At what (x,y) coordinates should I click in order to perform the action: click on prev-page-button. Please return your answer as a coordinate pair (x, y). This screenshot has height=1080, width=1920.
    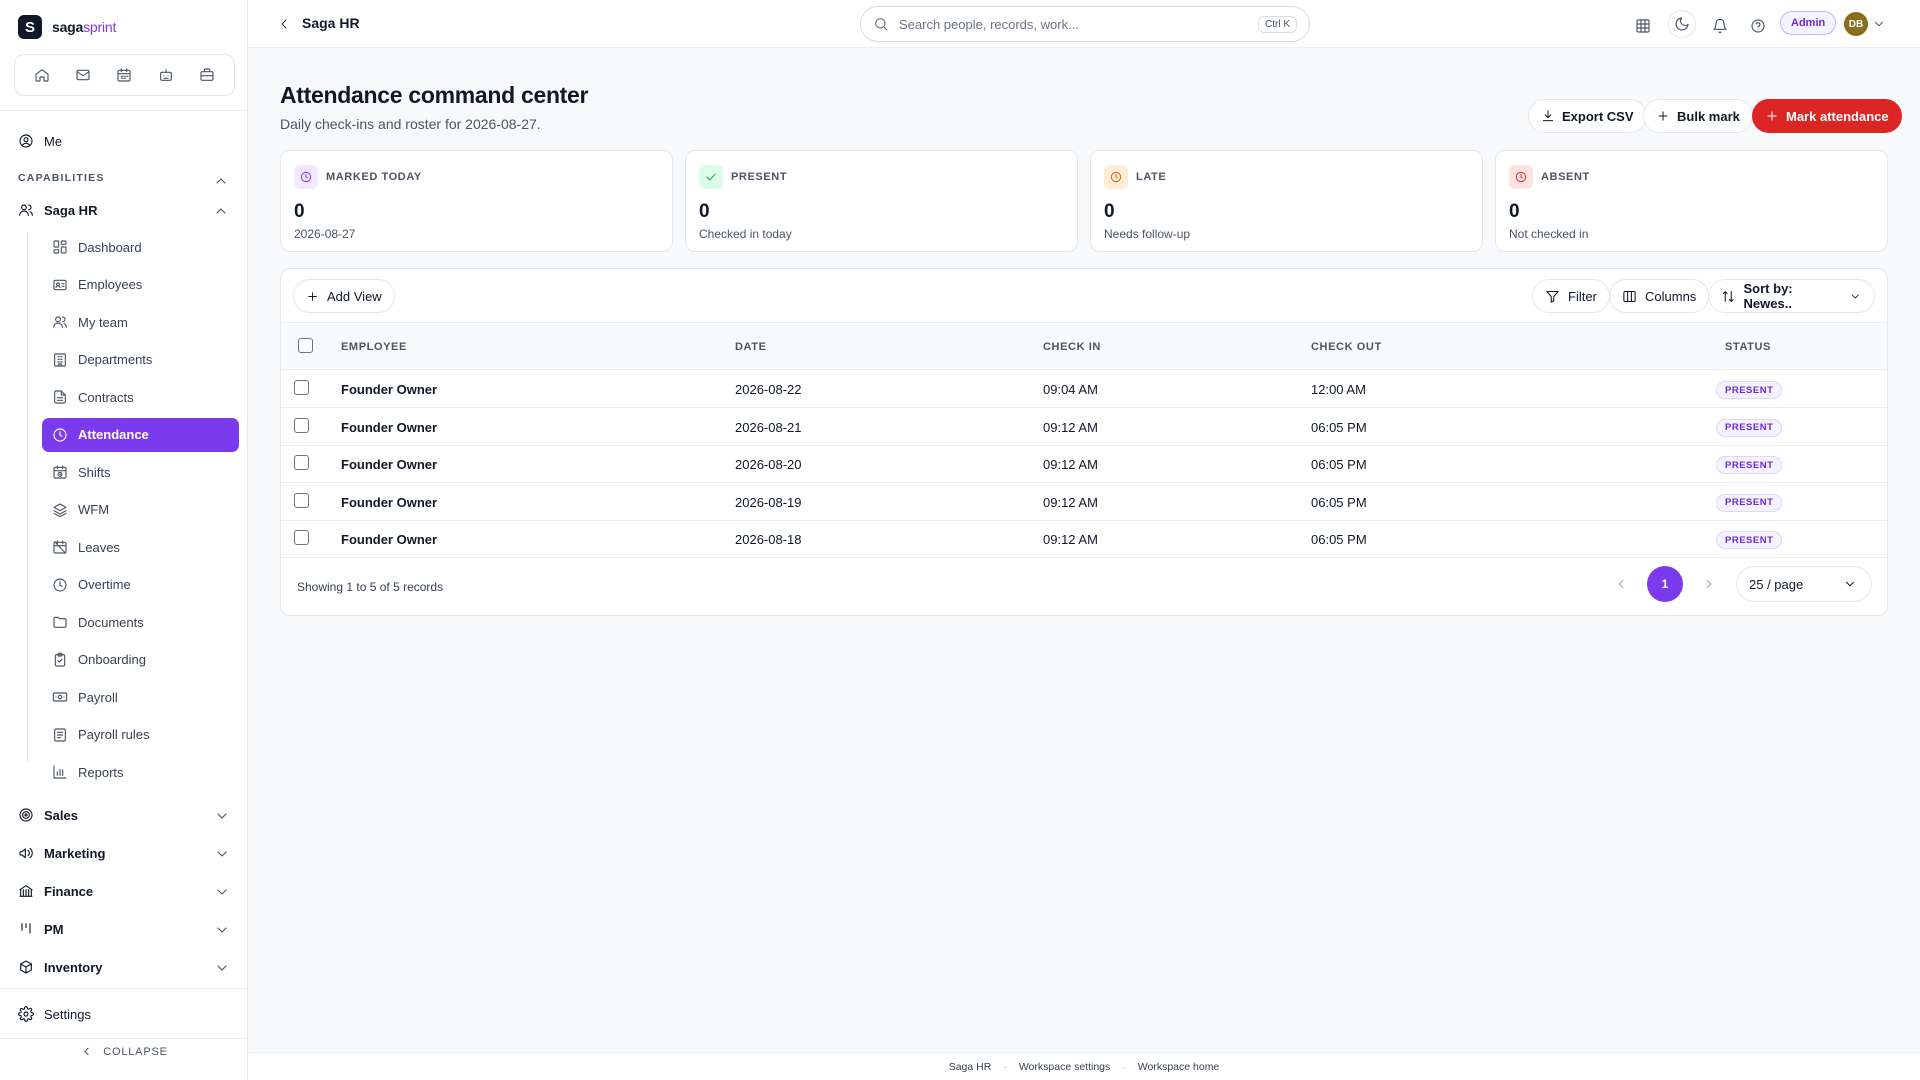
    Looking at the image, I should click on (1621, 584).